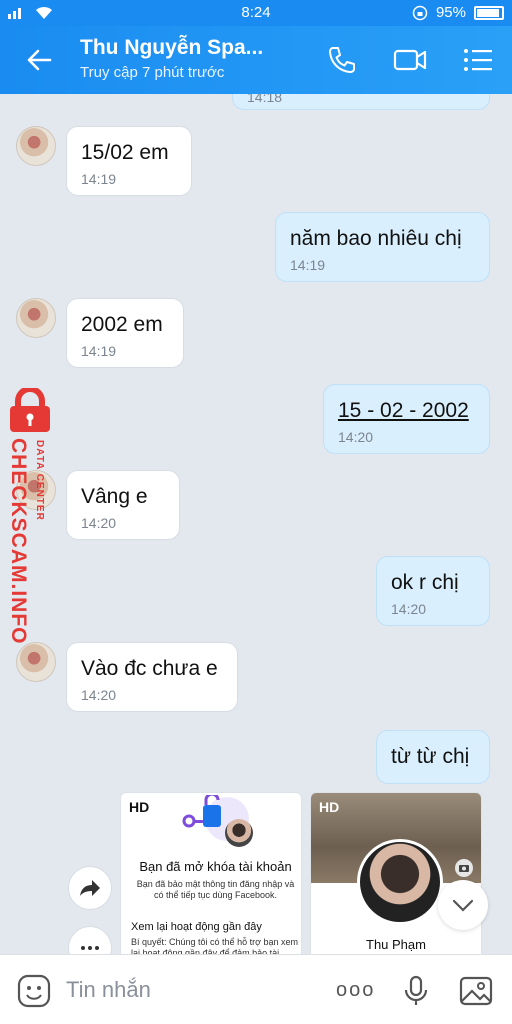 The height and width of the screenshot is (1024, 512). Describe the element at coordinates (396, 944) in the screenshot. I see `profile-name: Thu Phạm` at that location.